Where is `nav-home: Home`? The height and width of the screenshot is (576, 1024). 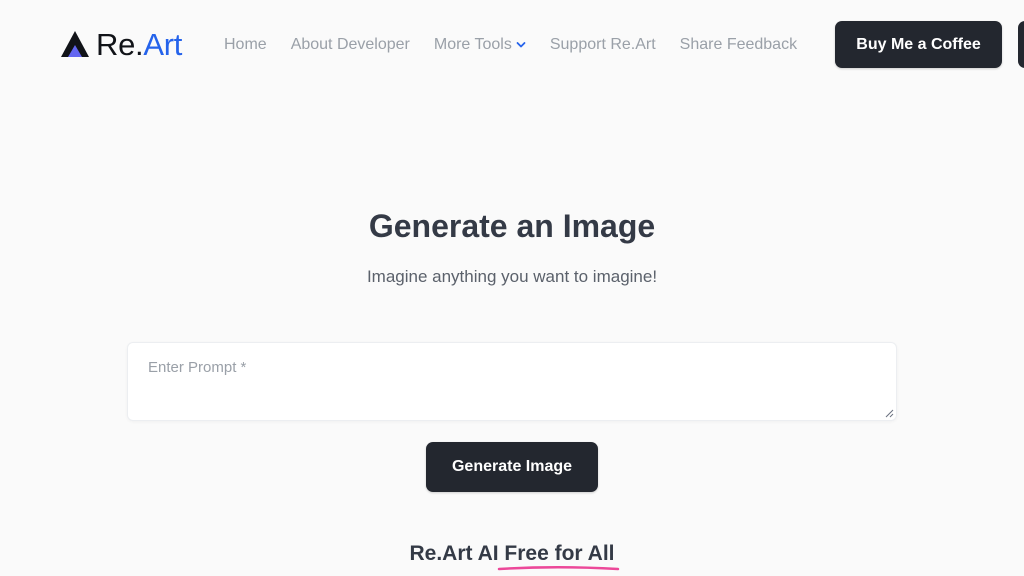
nav-home: Home is located at coordinates (245, 45).